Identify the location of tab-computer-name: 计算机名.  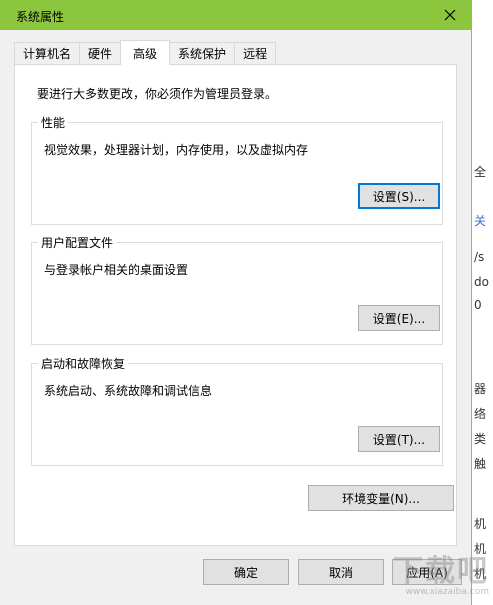
(47, 53).